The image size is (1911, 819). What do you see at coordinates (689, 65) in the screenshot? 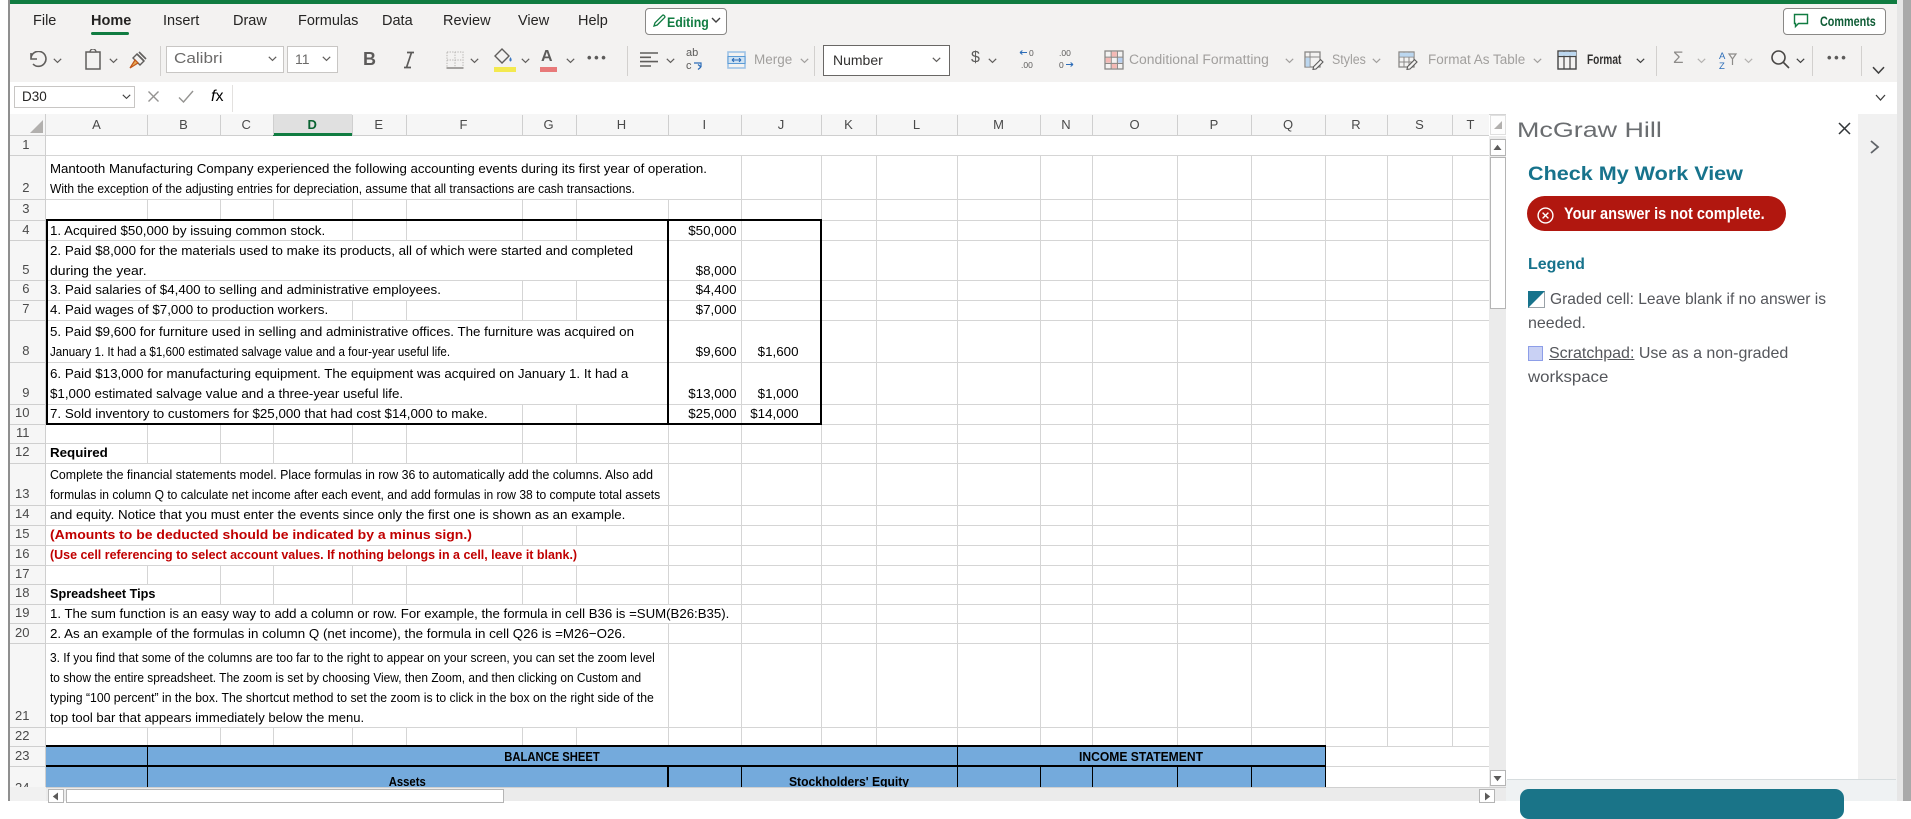
I see `svg-text: c` at bounding box center [689, 65].